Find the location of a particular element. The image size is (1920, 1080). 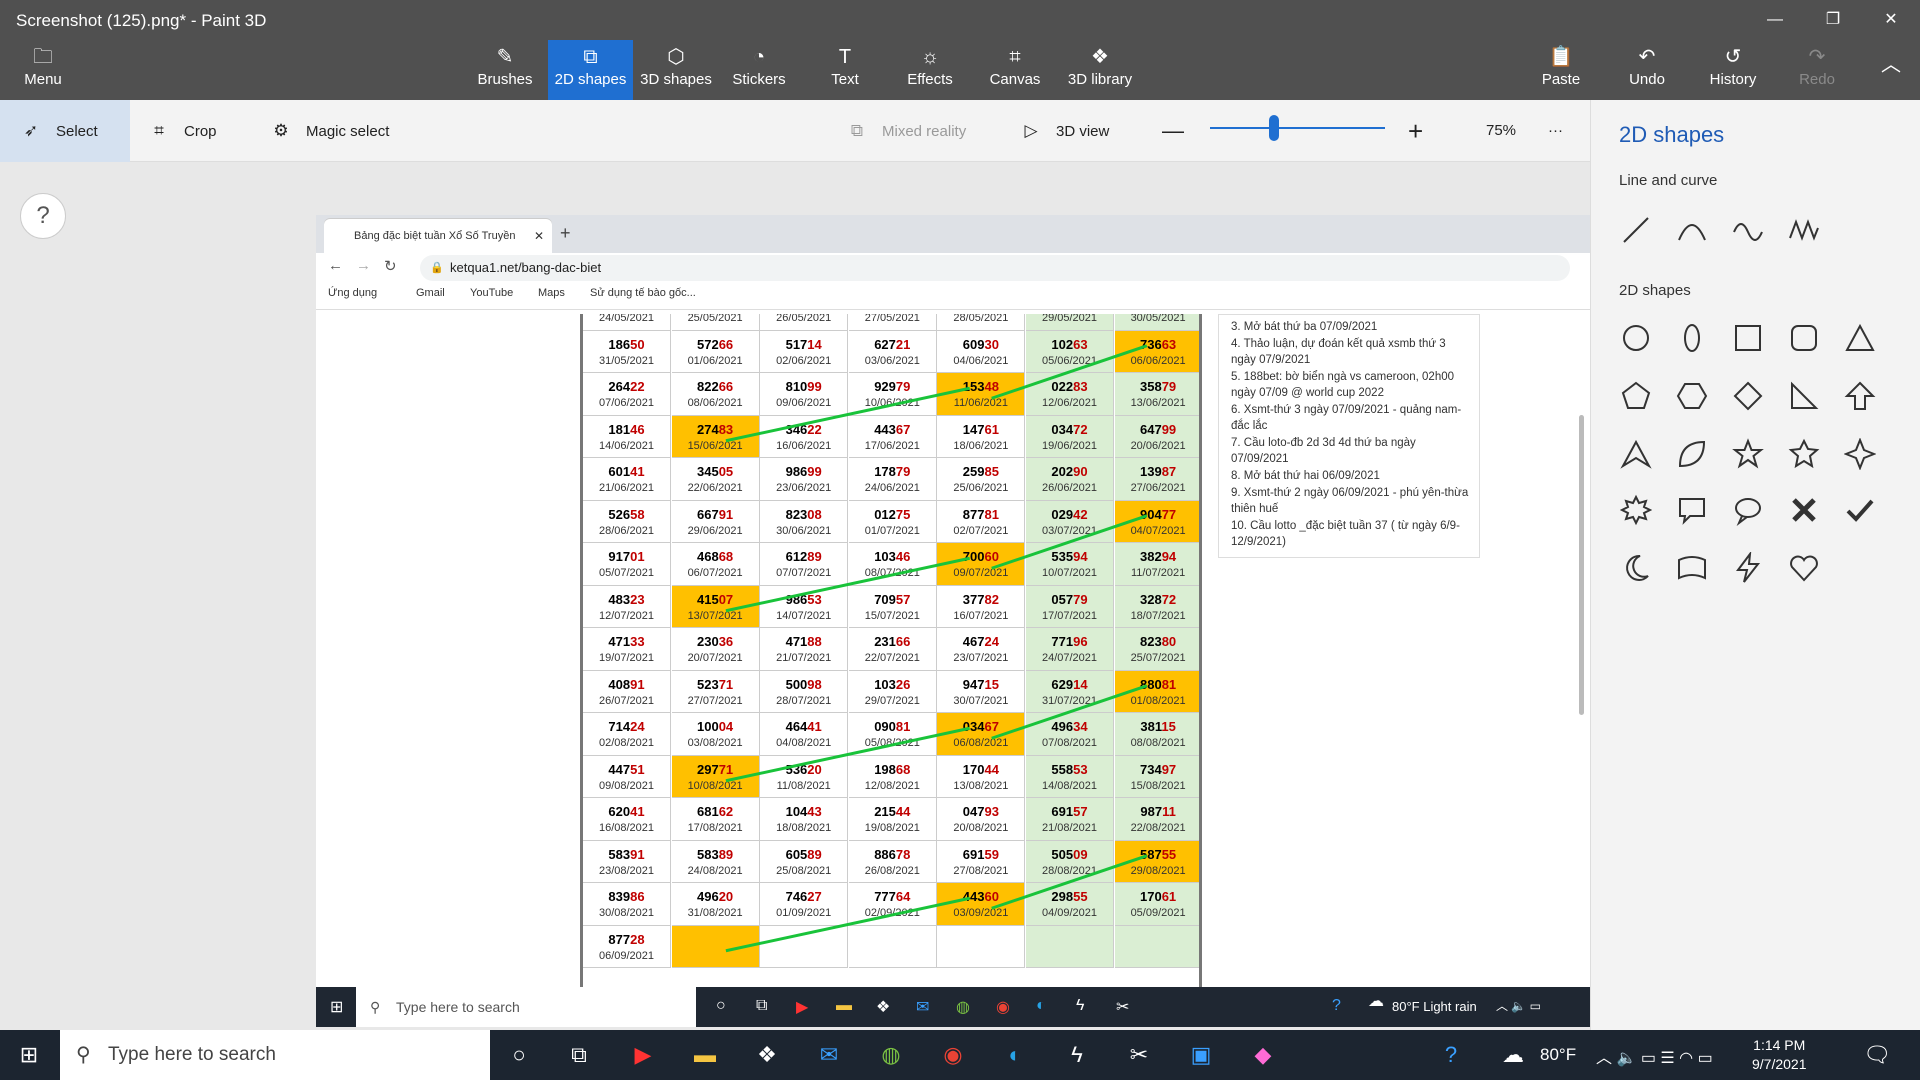

help-icon: ? is located at coordinates (1451, 1055).